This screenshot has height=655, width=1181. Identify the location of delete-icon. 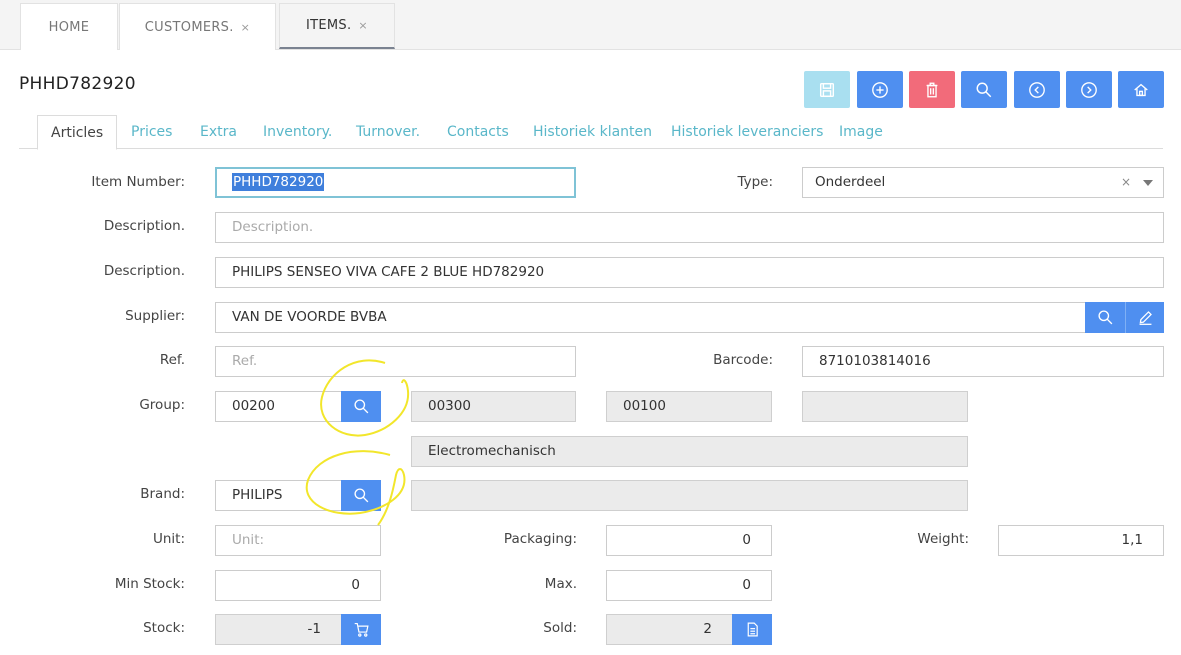
(932, 89).